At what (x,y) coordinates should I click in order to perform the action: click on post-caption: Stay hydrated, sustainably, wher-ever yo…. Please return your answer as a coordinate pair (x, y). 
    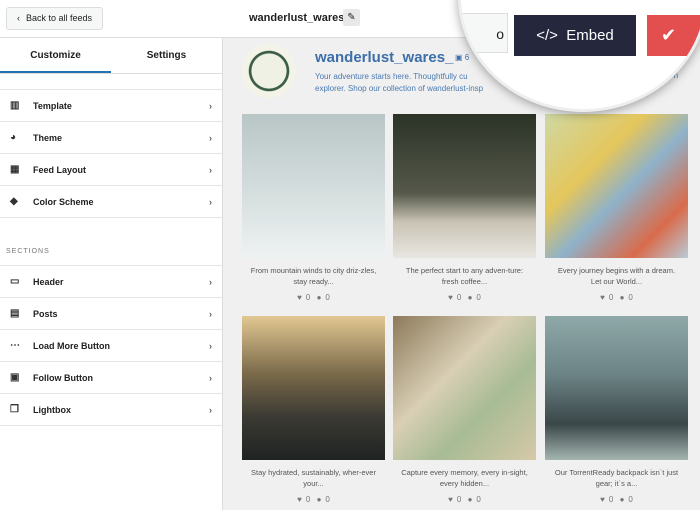
    Looking at the image, I should click on (313, 478).